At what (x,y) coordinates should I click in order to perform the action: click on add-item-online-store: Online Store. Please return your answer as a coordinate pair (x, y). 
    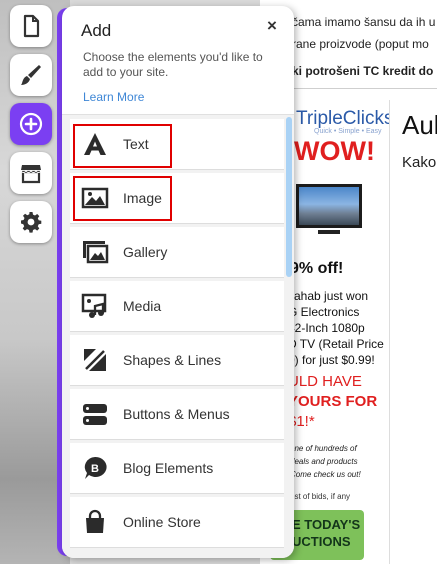
    Looking at the image, I should click on (177, 522).